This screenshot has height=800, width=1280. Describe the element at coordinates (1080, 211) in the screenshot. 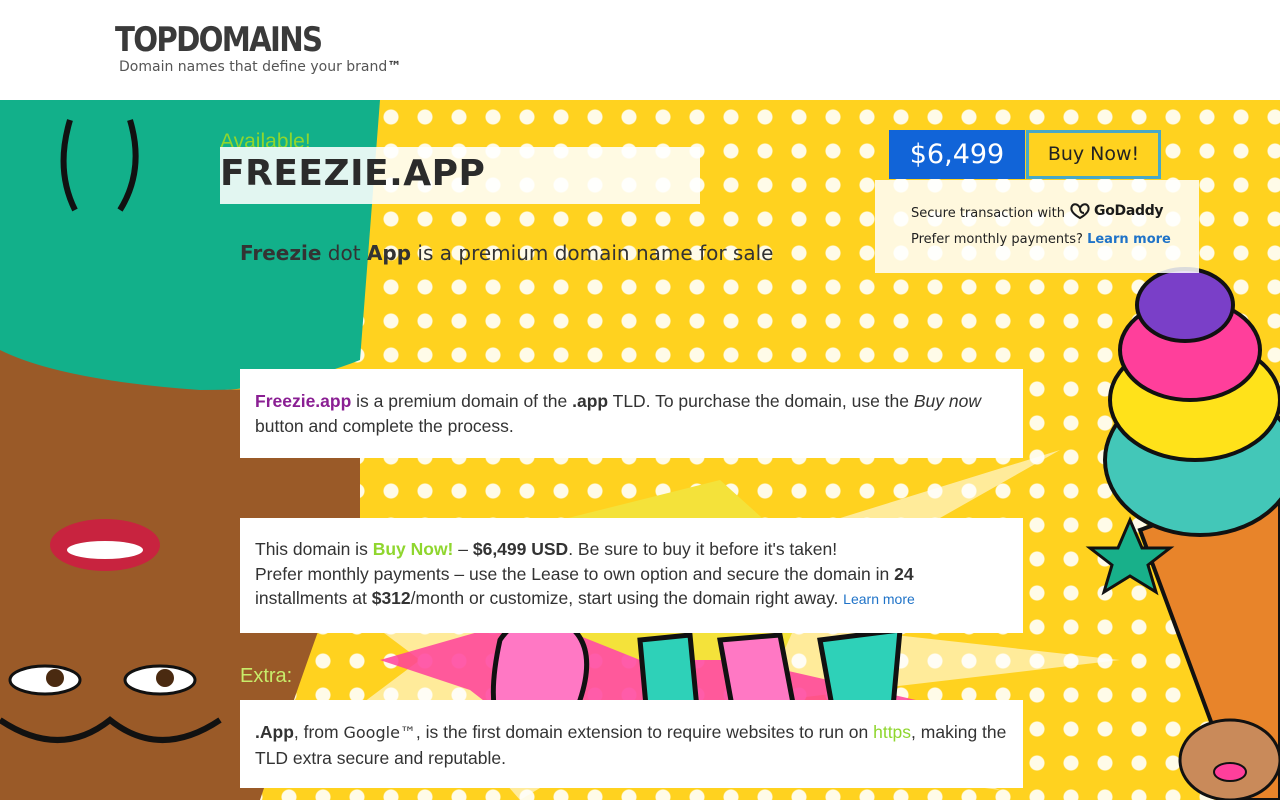

I see `godaddy-icon` at that location.